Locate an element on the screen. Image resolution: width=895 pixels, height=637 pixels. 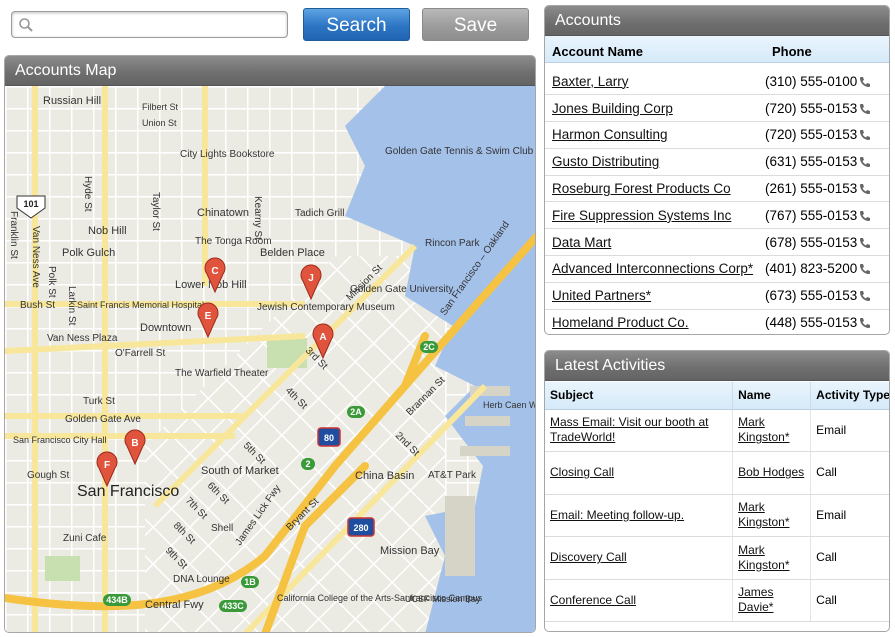
svg-text: 433C is located at coordinates (233, 606).